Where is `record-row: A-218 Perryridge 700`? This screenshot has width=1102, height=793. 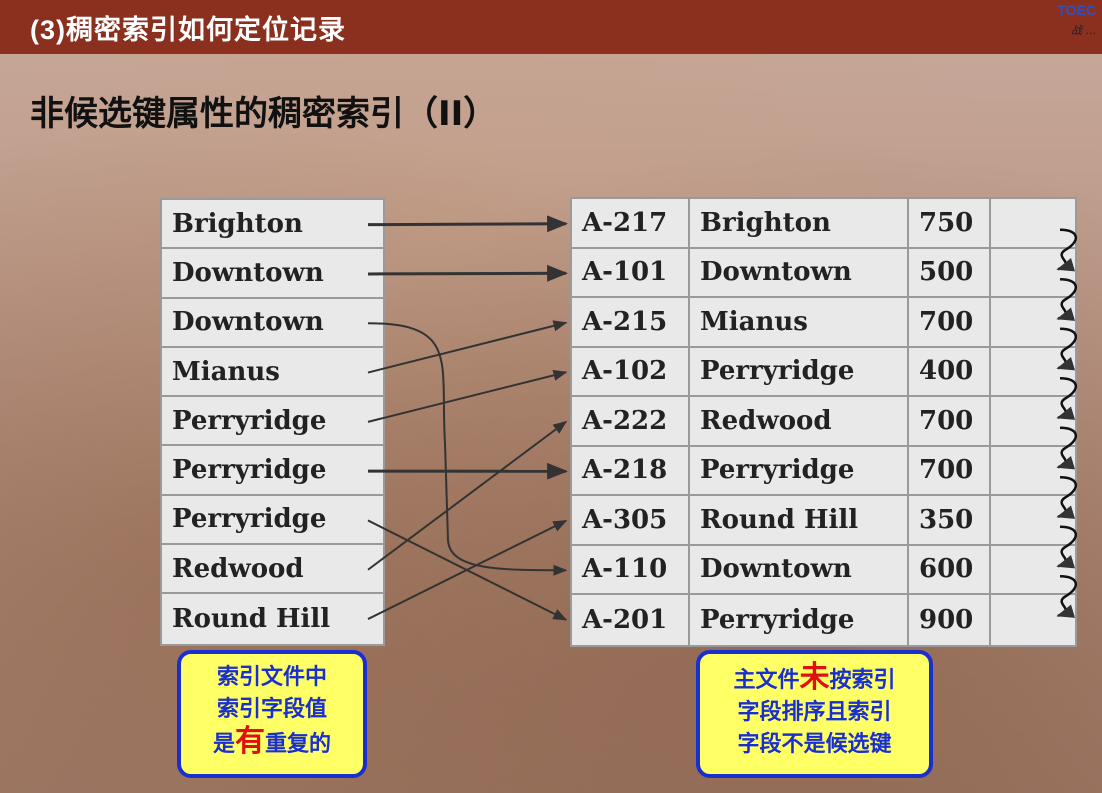 record-row: A-218 Perryridge 700 is located at coordinates (823, 471).